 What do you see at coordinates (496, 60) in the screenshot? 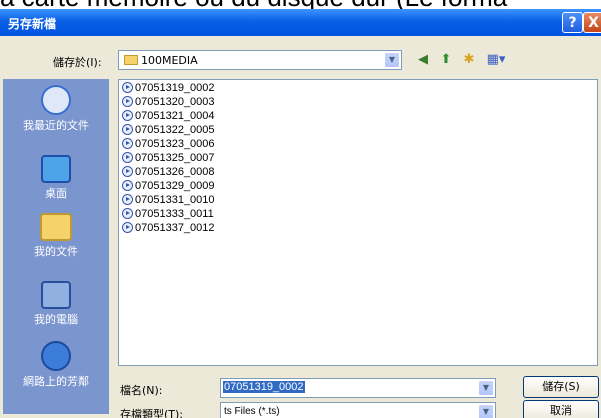
I see `views-menu-icon: ▦▾` at bounding box center [496, 60].